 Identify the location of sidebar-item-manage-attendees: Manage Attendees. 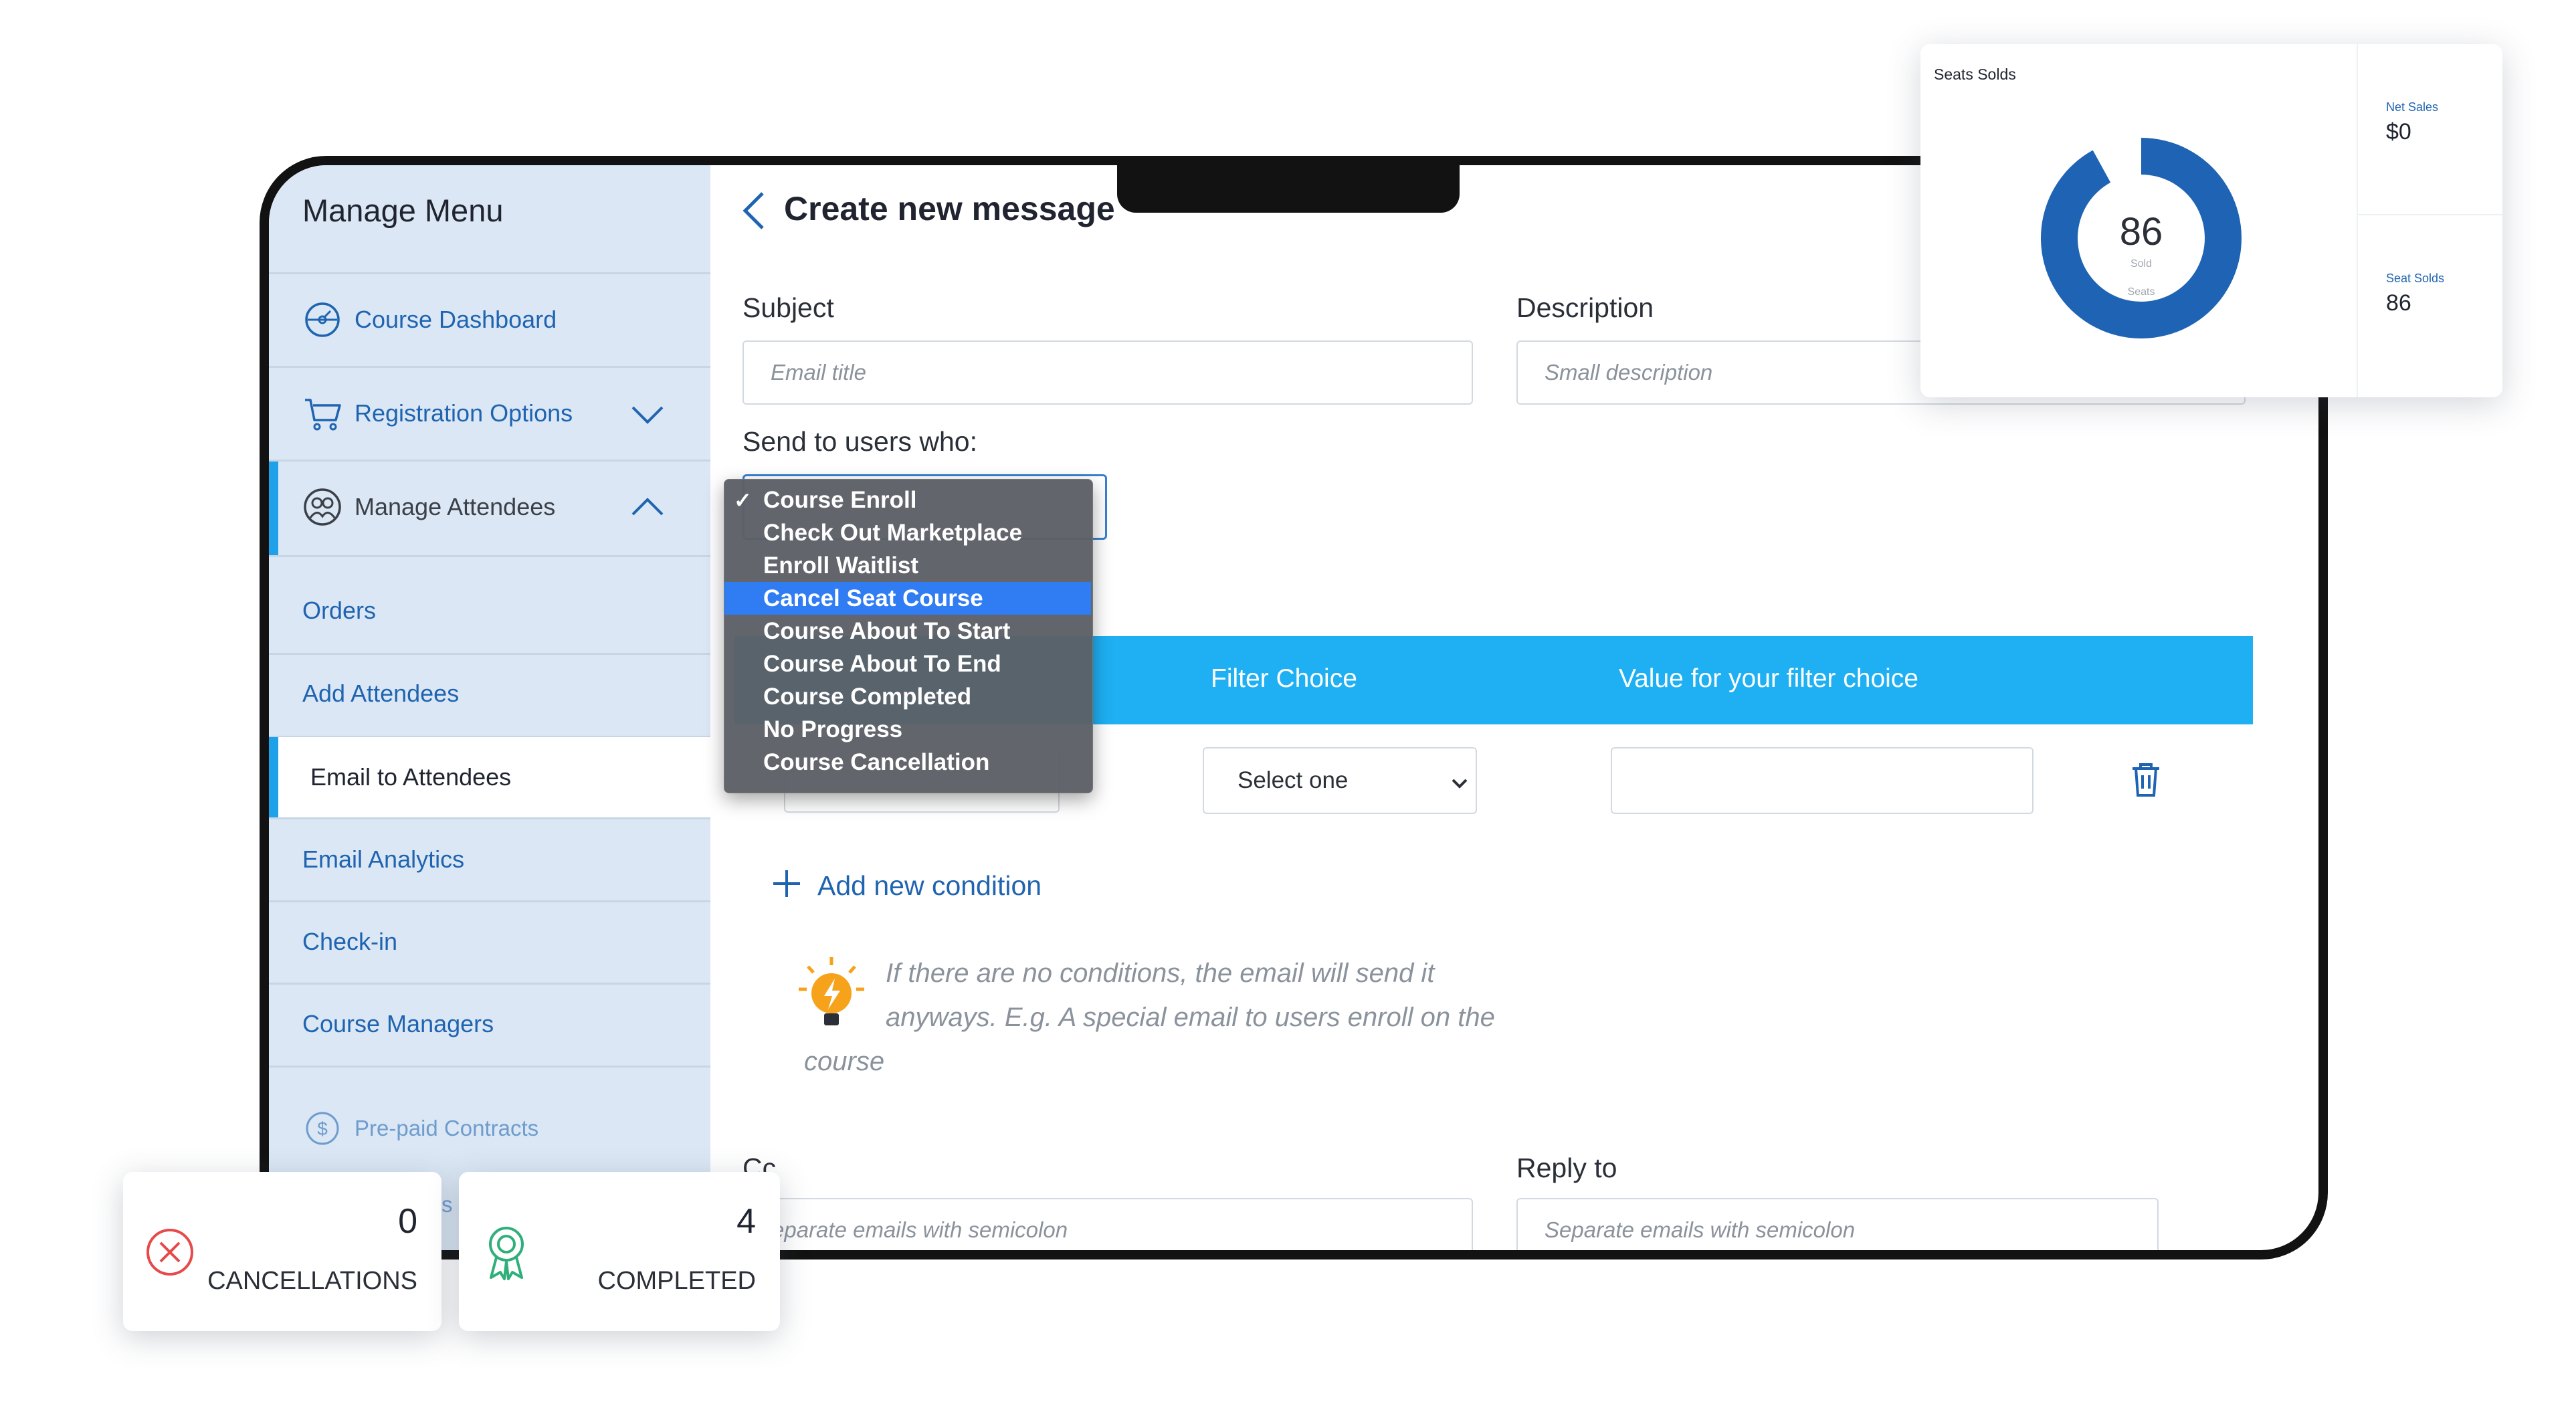
(489, 507).